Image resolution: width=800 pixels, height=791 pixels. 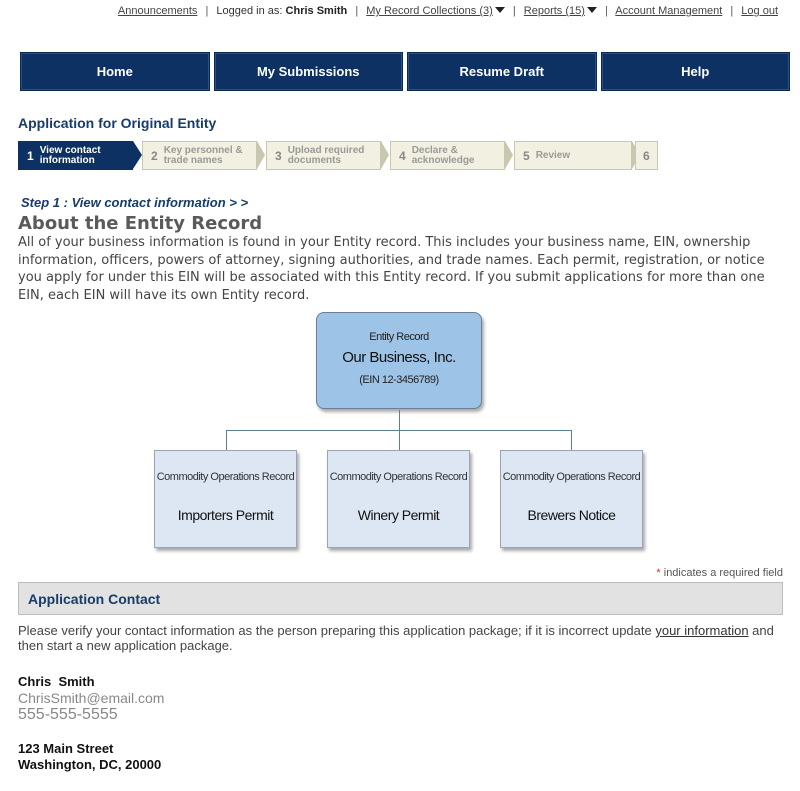 What do you see at coordinates (443, 155) in the screenshot?
I see `step-label: Declare & acknowledge` at bounding box center [443, 155].